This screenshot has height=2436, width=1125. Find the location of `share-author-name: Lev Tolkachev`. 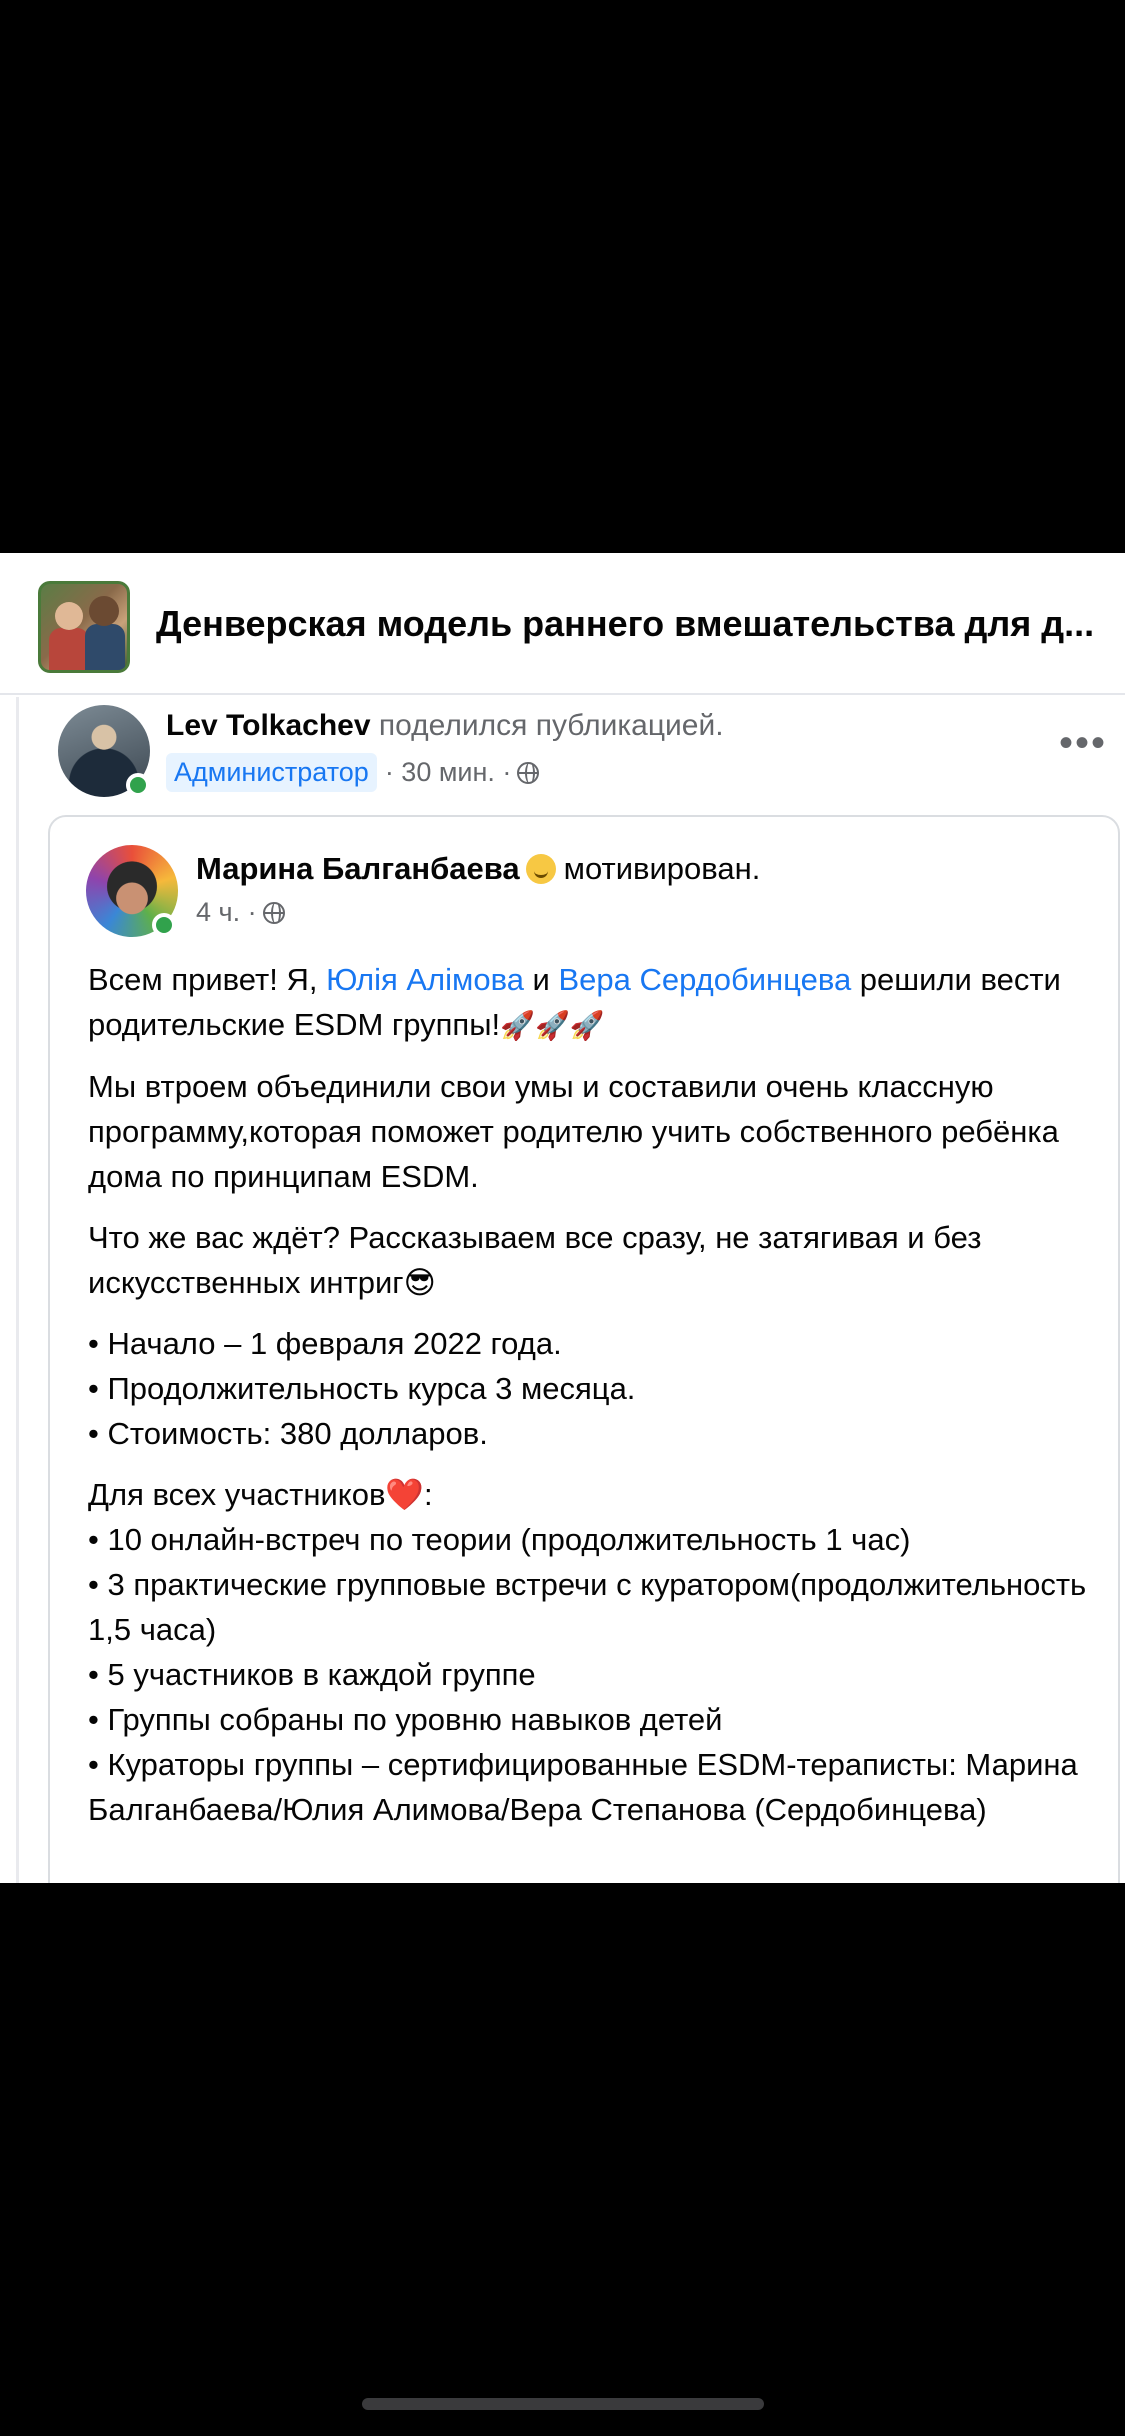

share-author-name: Lev Tolkachev is located at coordinates (268, 725).